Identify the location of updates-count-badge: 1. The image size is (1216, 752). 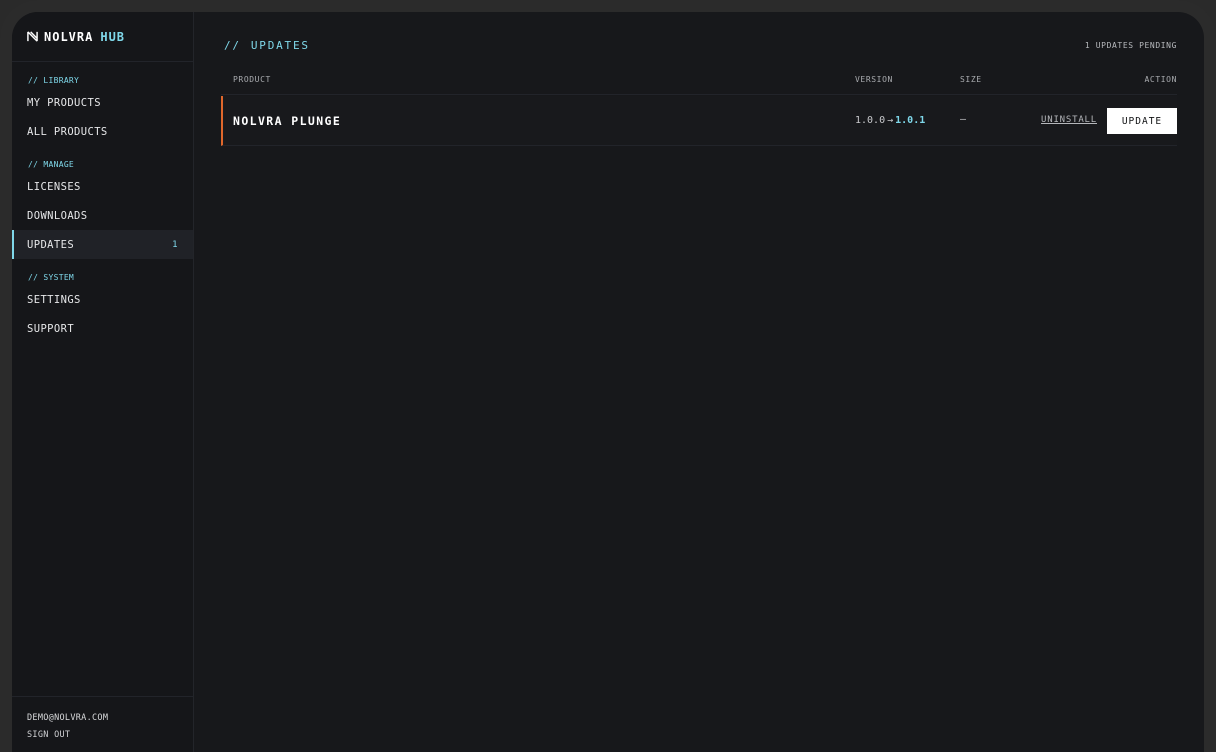
(175, 244).